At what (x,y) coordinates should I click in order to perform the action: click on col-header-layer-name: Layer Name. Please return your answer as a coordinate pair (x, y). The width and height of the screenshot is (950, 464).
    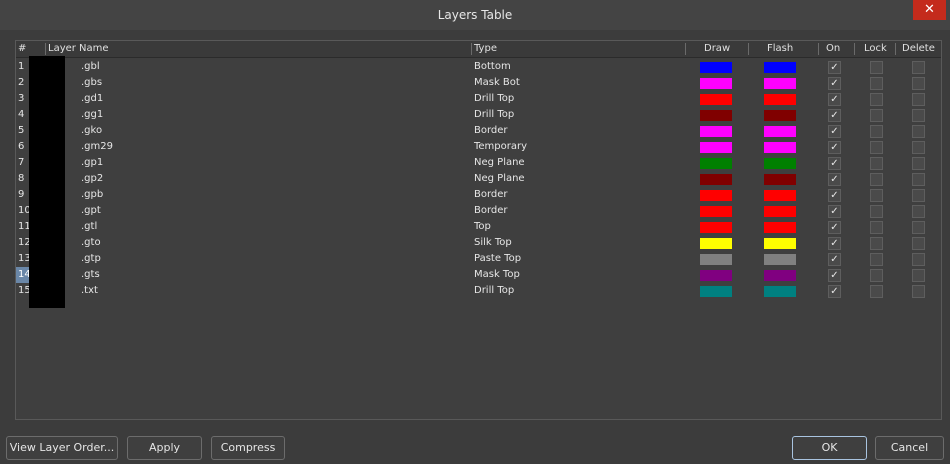
    Looking at the image, I should click on (78, 49).